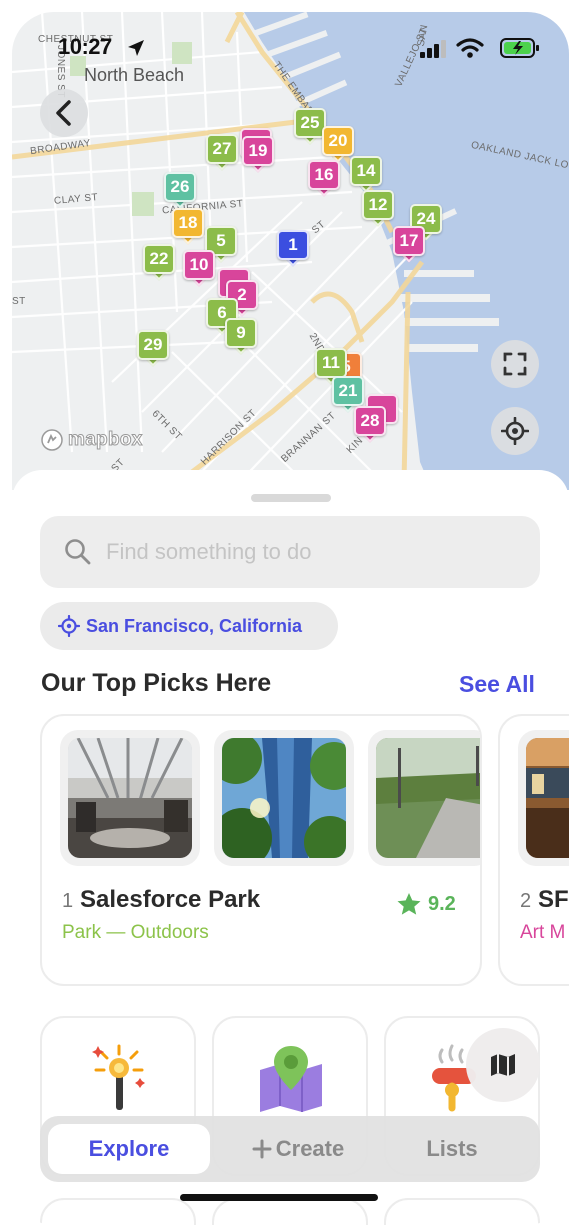 The image size is (581, 1225). I want to click on status-bar: 10:27, so click(290, 42).